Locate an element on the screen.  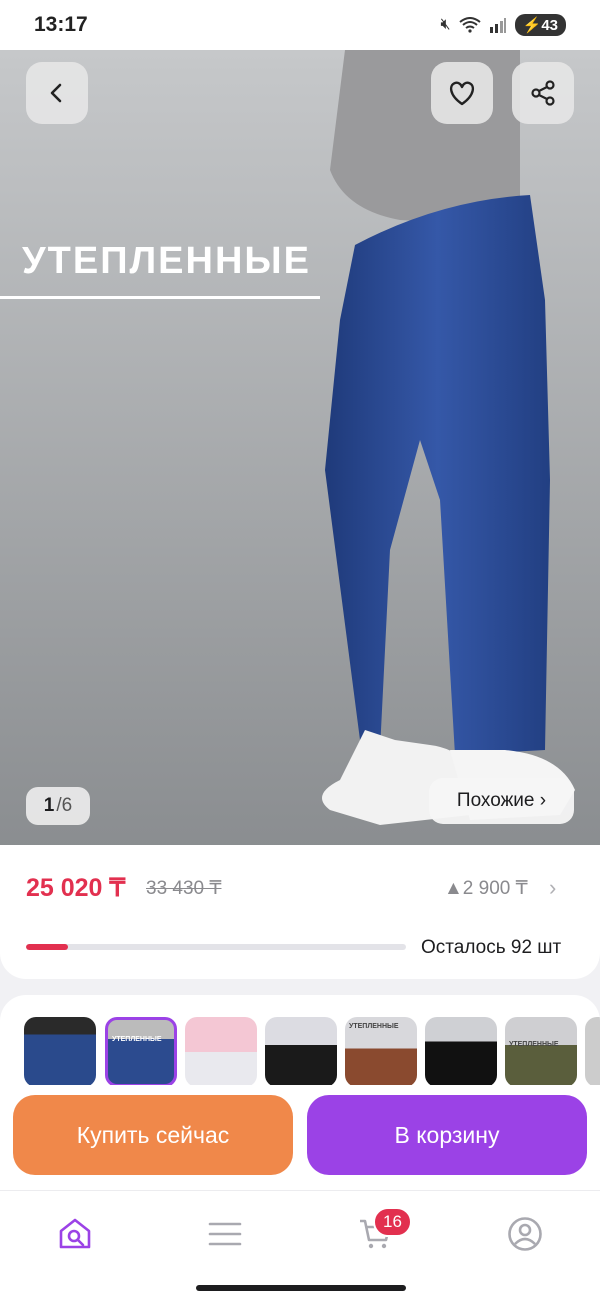
home-indicator is located at coordinates (301, 1288).